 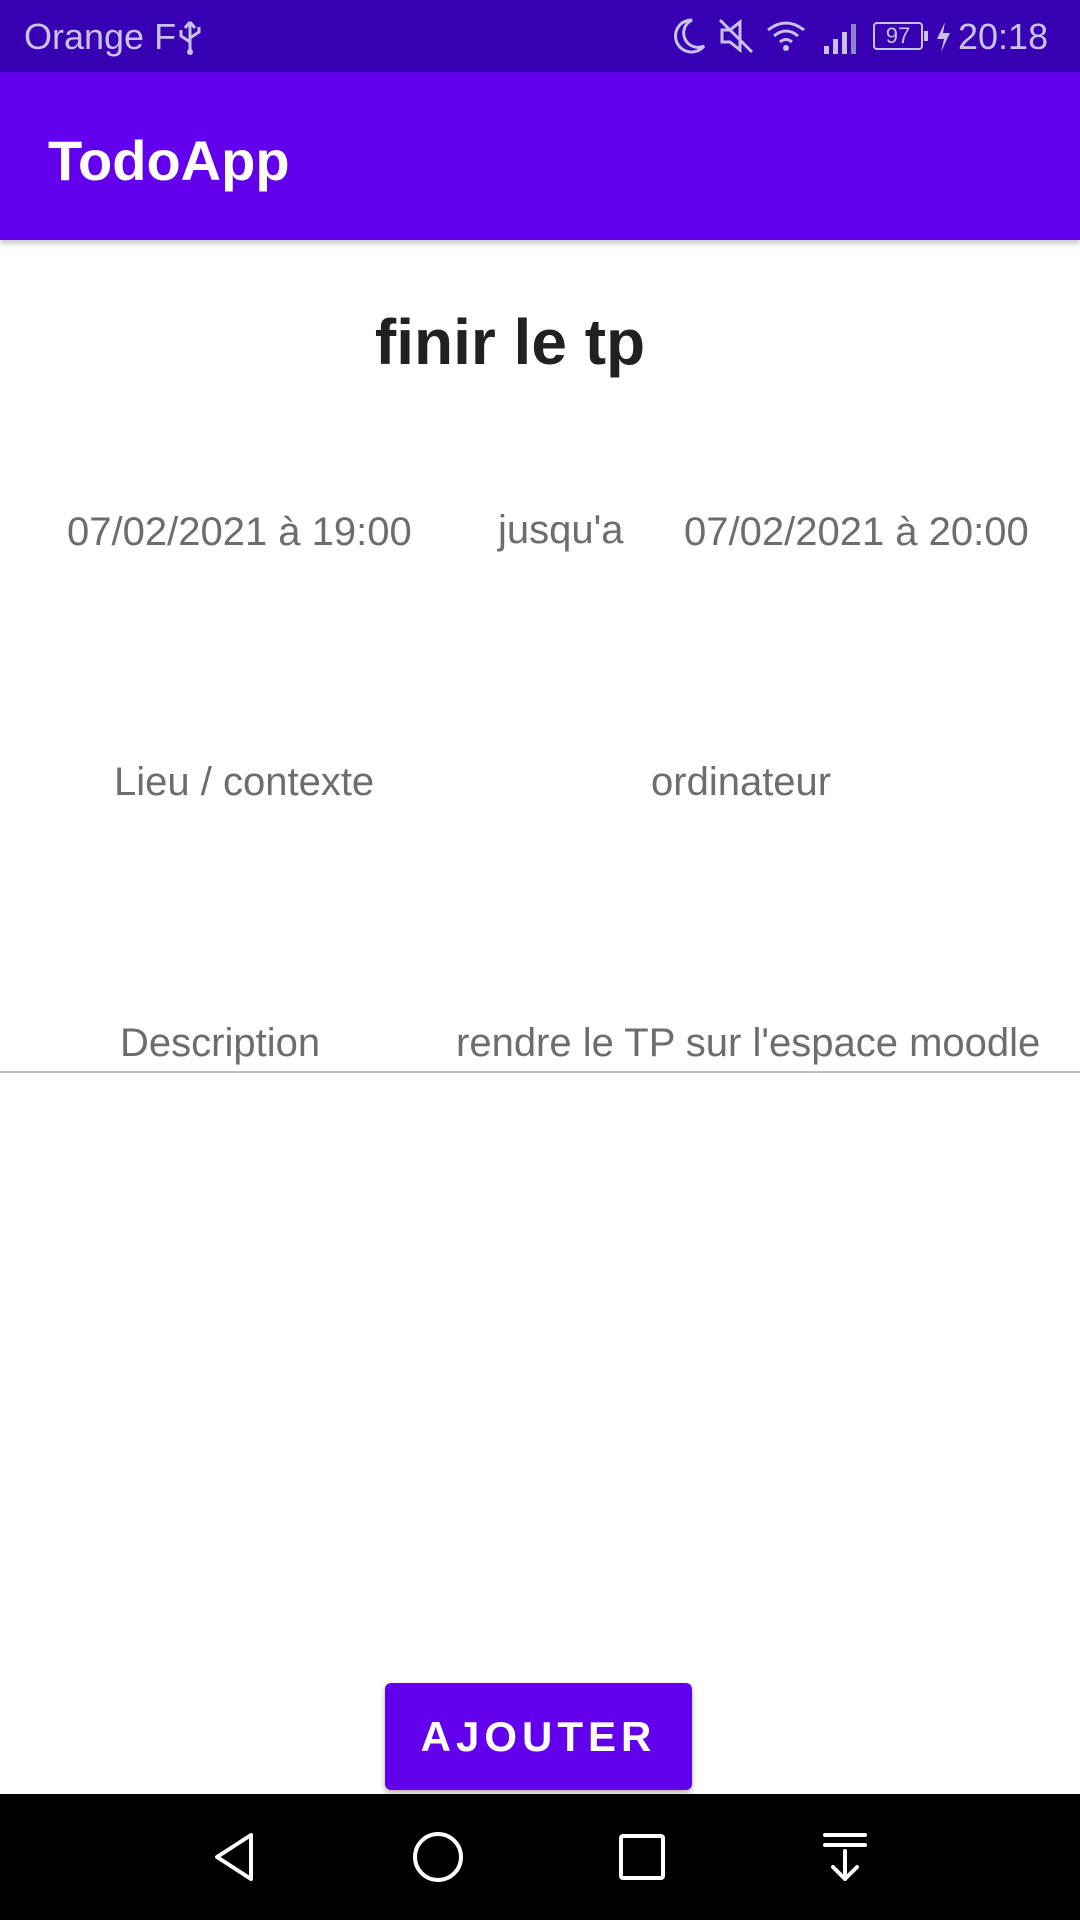 I want to click on battery-level: 97, so click(x=898, y=35).